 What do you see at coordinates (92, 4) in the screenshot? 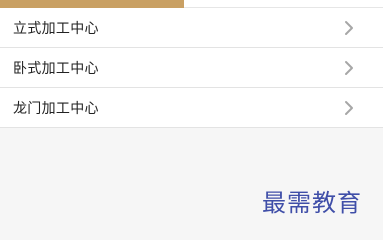
I see `active-tab-indicator` at bounding box center [92, 4].